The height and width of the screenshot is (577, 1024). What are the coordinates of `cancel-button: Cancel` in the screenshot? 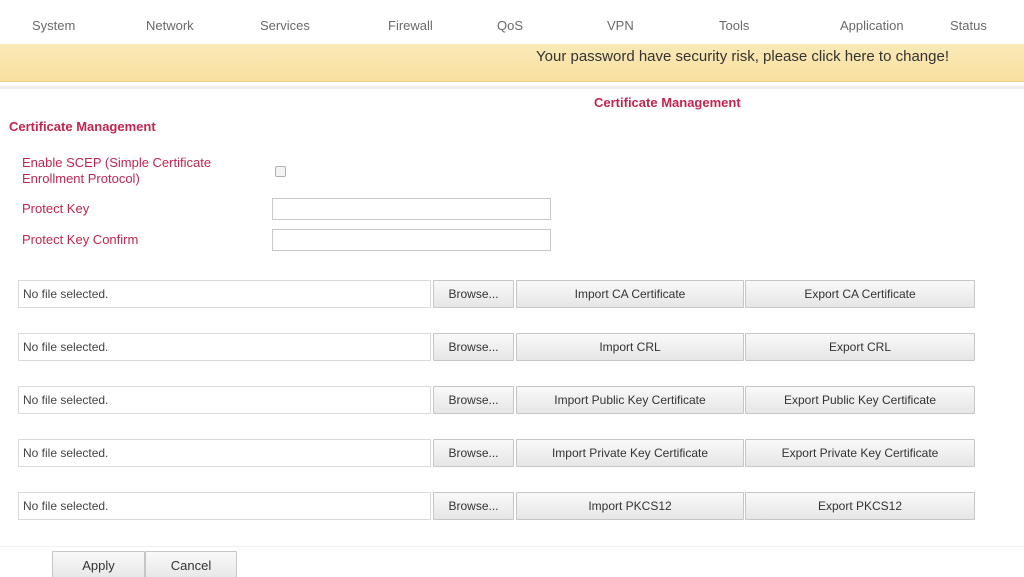 It's located at (191, 564).